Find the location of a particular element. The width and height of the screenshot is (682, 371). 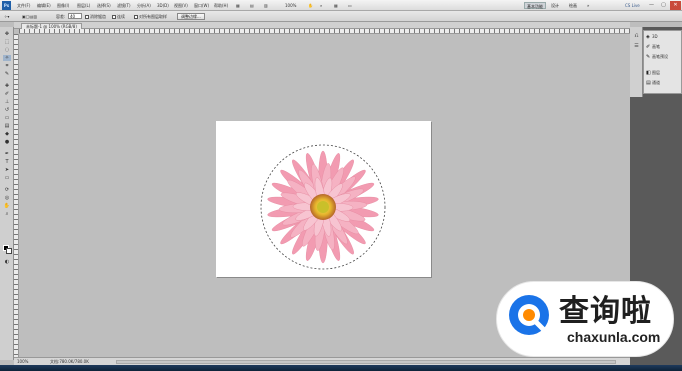

chaxunla-logo-icon is located at coordinates (529, 315).